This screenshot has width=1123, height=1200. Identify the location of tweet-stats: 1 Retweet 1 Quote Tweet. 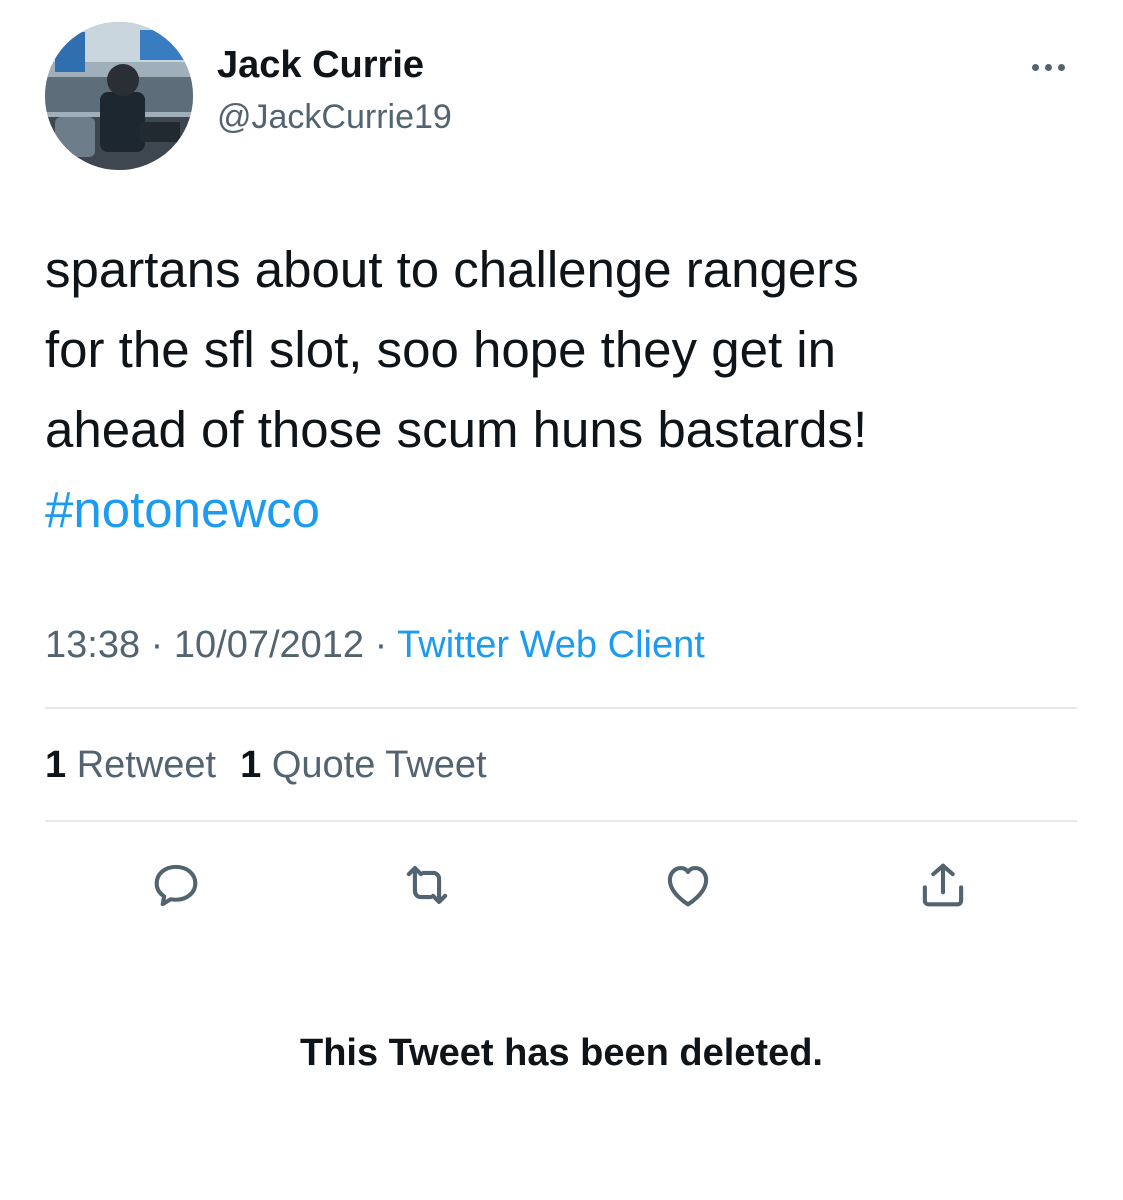
(266, 765).